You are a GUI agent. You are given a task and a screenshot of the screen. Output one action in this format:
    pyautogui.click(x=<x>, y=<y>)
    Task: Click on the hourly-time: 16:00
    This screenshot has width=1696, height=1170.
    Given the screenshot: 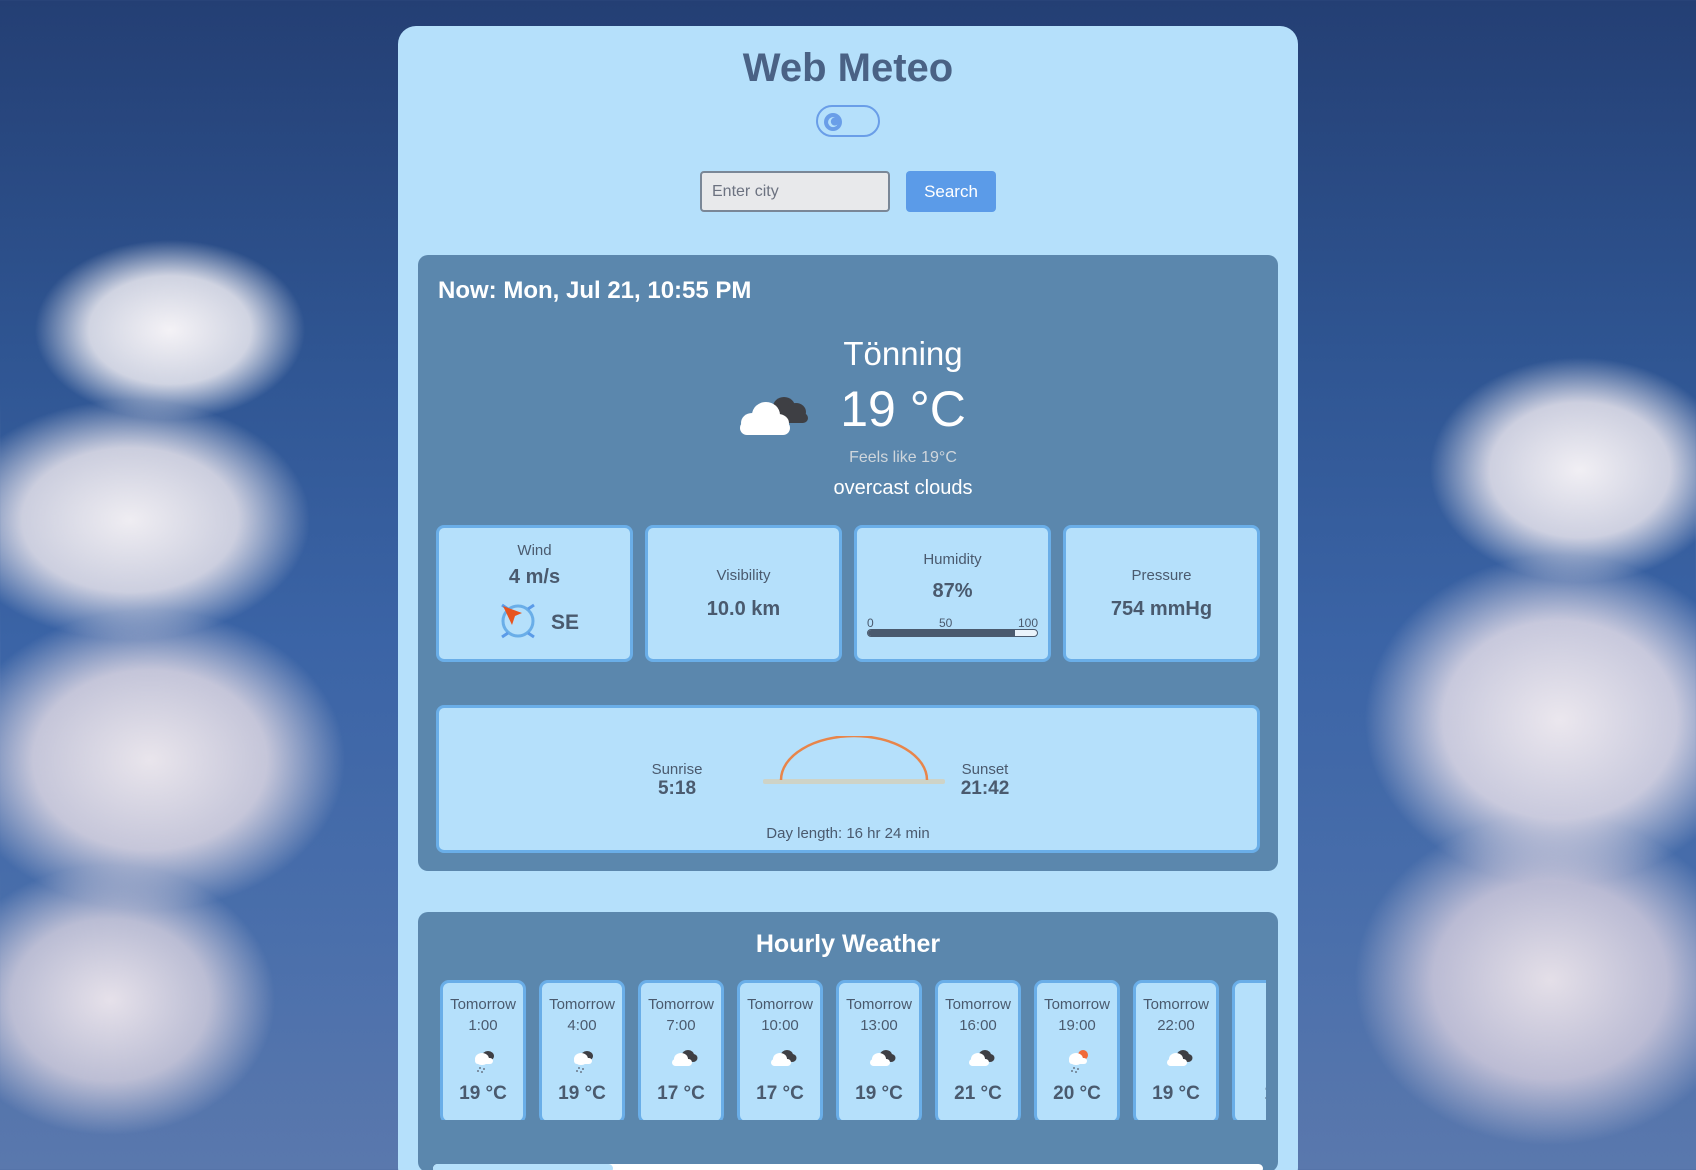 What is the action you would take?
    pyautogui.click(x=978, y=1025)
    